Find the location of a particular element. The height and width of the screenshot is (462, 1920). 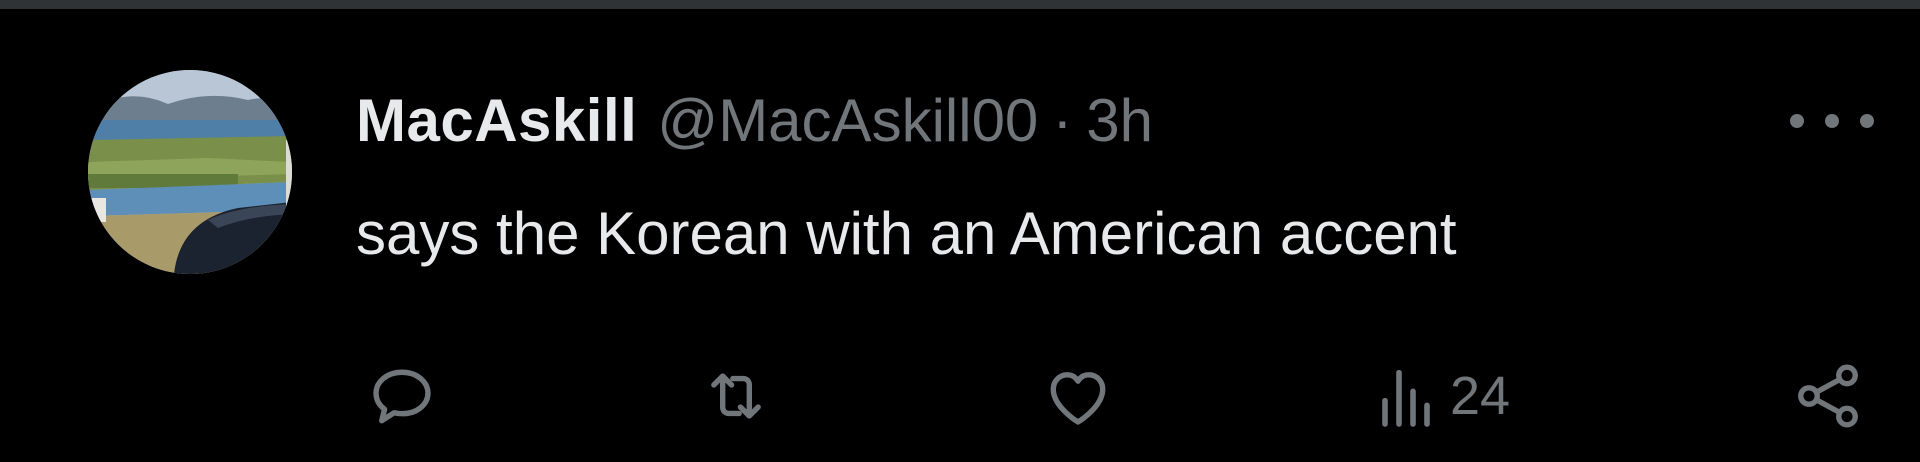

more-options-button is located at coordinates (1832, 121).